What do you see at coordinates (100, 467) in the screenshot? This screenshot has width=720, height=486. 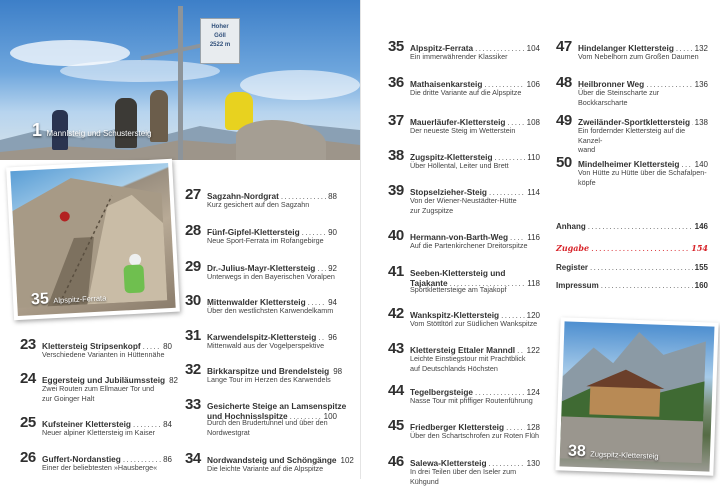 I see `toc-subtitle: Einer der beliebtesten »Hausberge«` at bounding box center [100, 467].